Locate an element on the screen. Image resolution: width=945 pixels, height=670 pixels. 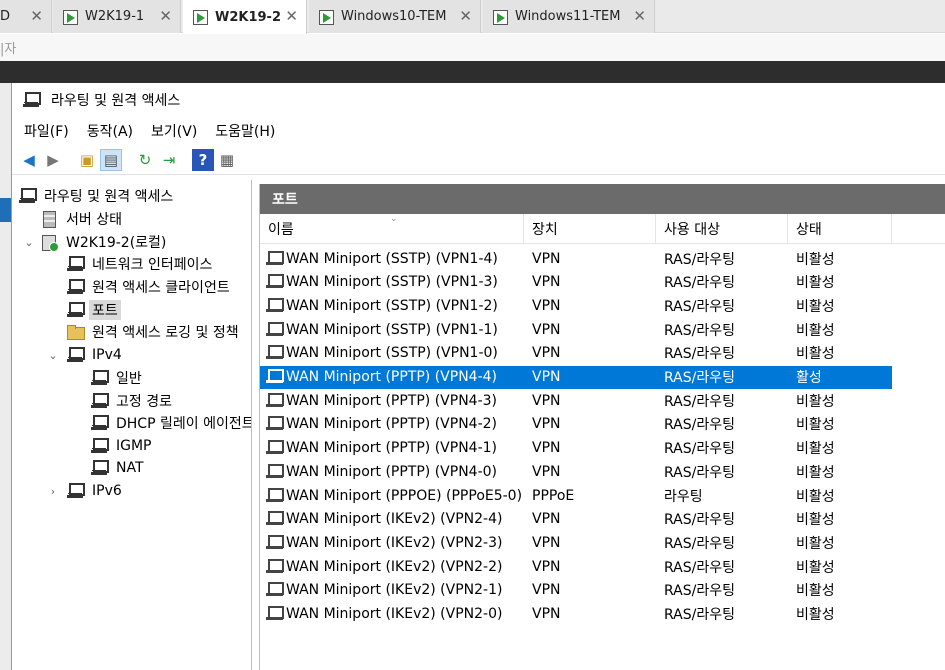
tree-item-network-interfaces: 네트워크 인터페이스 is located at coordinates (140, 264).